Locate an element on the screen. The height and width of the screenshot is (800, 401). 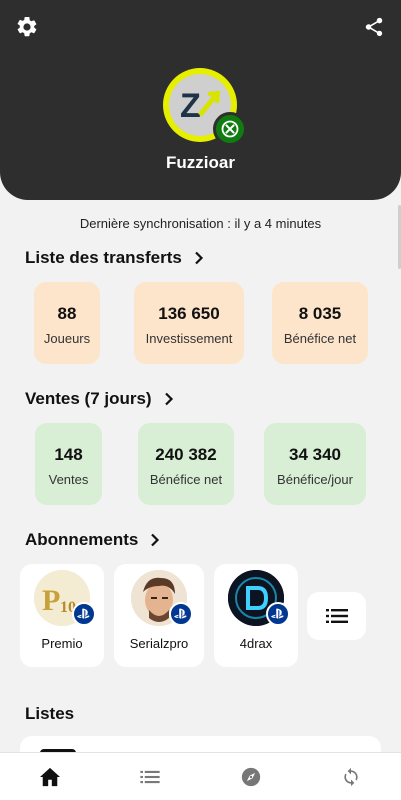
nav-lists is located at coordinates (150, 776).